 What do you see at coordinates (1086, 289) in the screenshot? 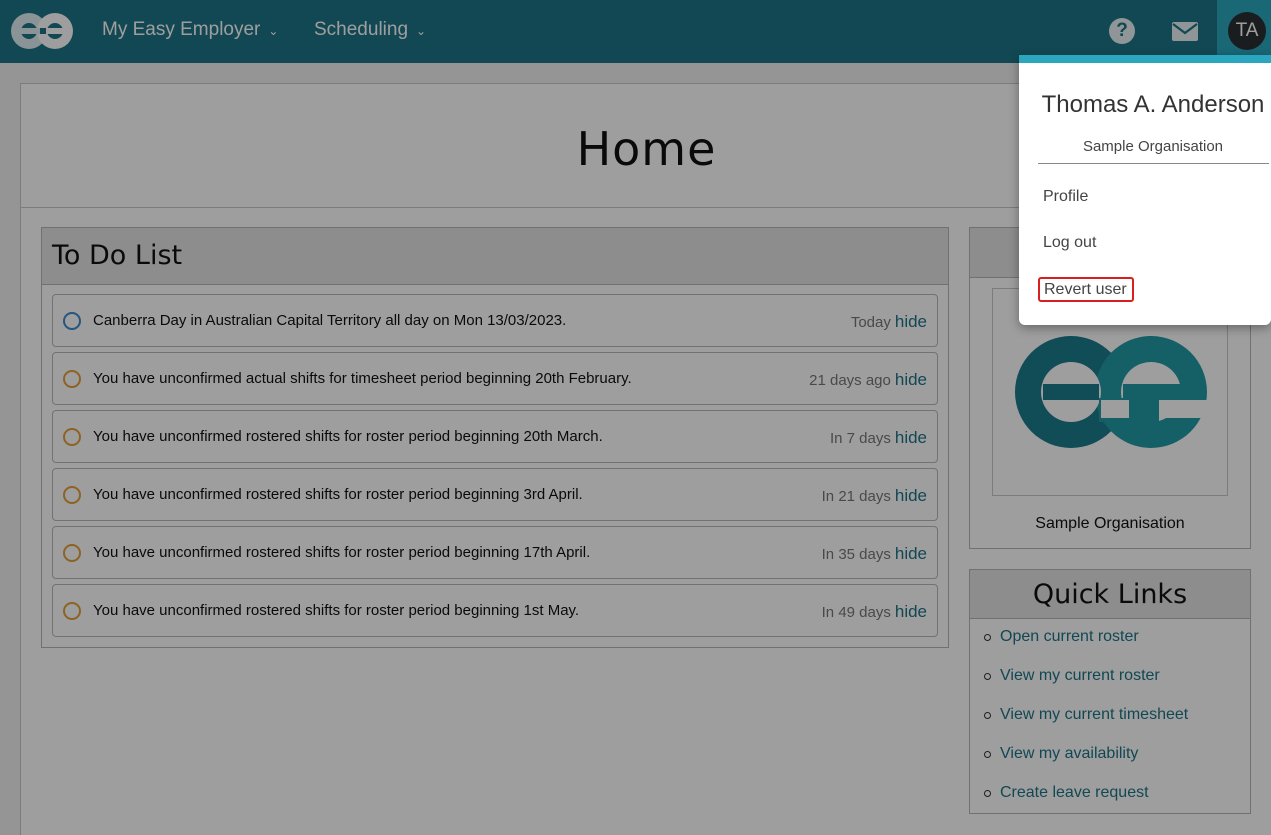
I see `revert-user-menu-item: Revert user` at bounding box center [1086, 289].